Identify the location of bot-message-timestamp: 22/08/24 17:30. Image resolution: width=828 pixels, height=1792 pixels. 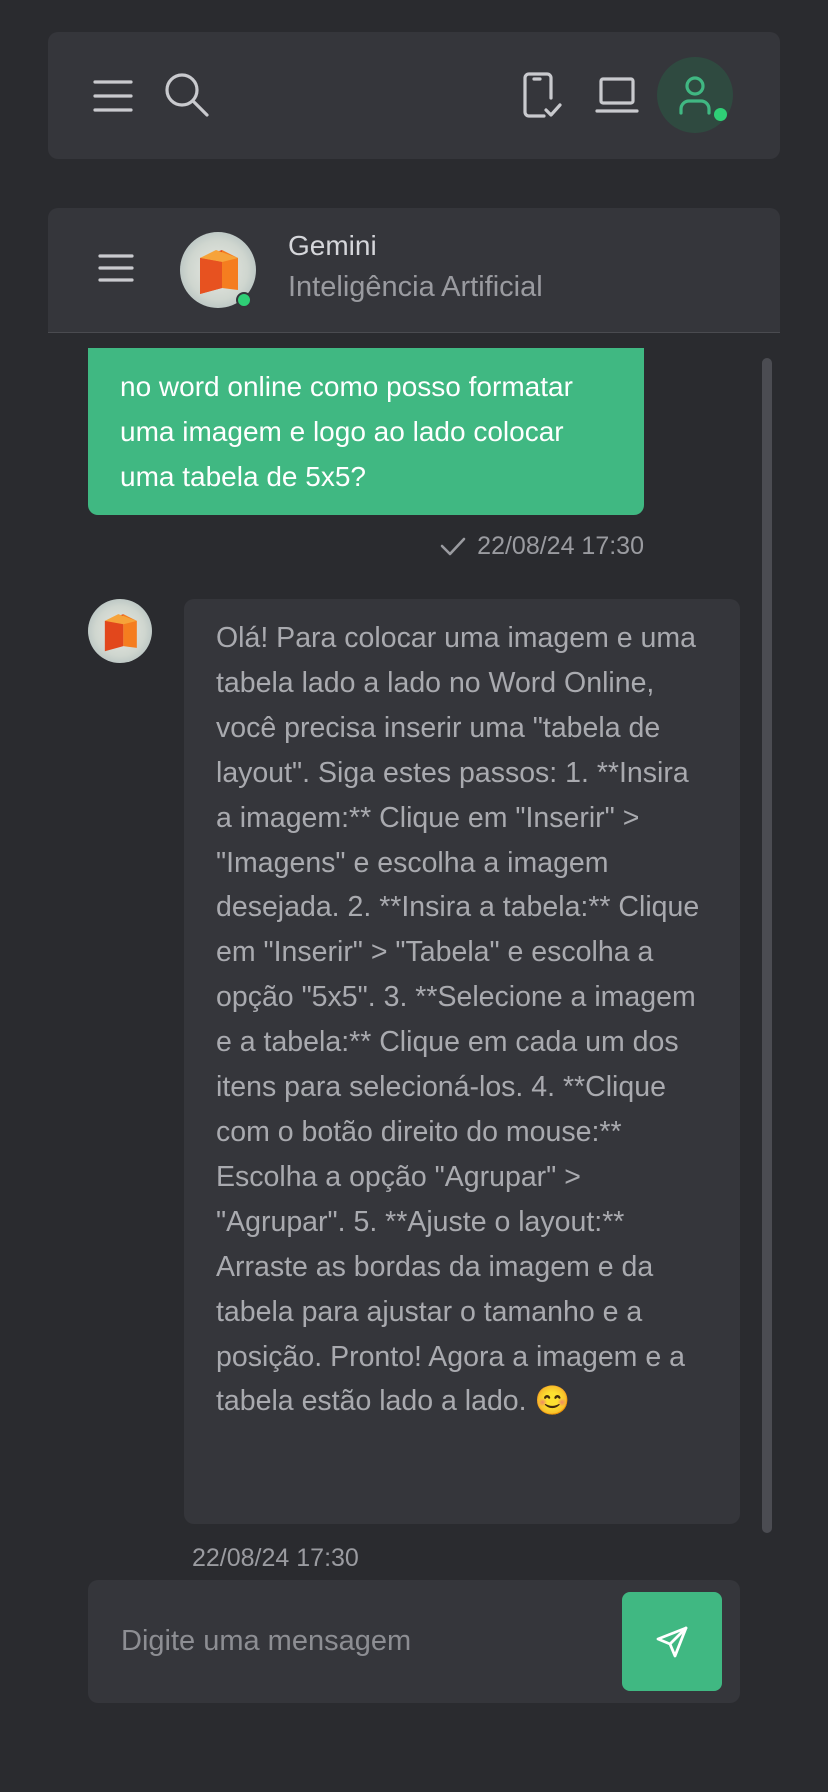
(275, 1558).